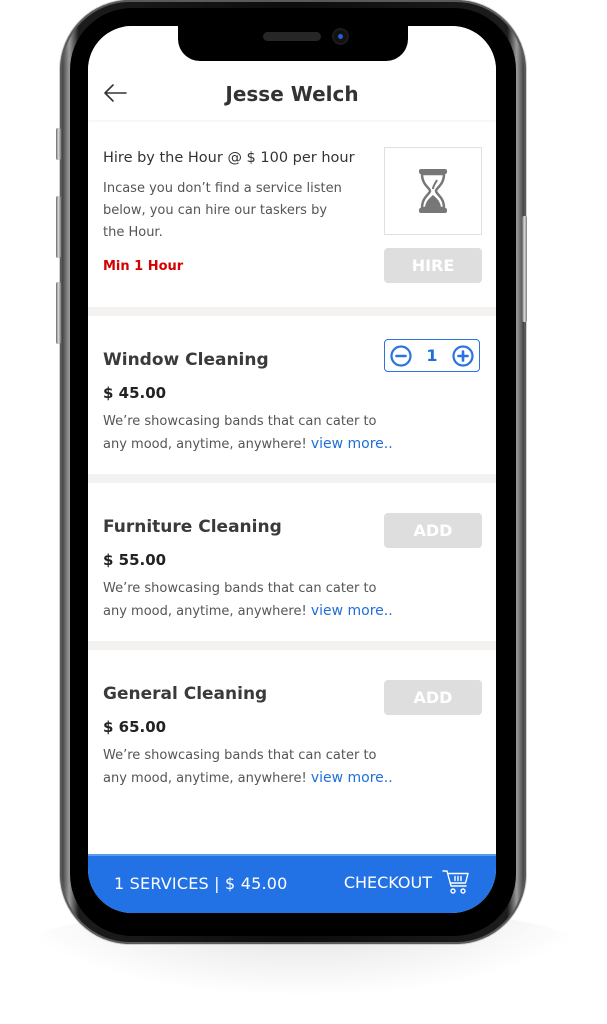 The width and height of the screenshot is (607, 1024). Describe the element at coordinates (292, 883) in the screenshot. I see `checkout-bar: 1 SERVICES | $ 45.00 CHECKOUT` at that location.